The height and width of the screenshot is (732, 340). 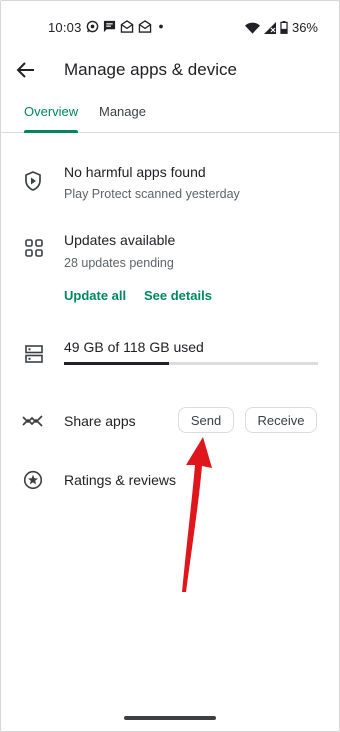 I want to click on wifi-icon, so click(x=252, y=28).